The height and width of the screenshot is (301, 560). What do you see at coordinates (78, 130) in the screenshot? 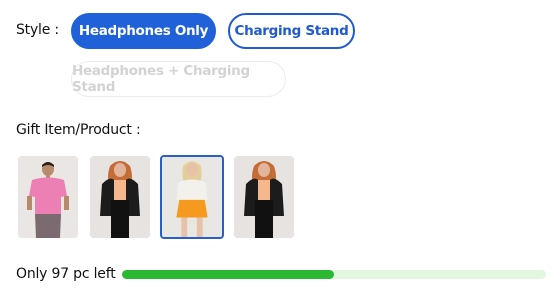
I see `gift-item-label: Gift Item/Product :` at bounding box center [78, 130].